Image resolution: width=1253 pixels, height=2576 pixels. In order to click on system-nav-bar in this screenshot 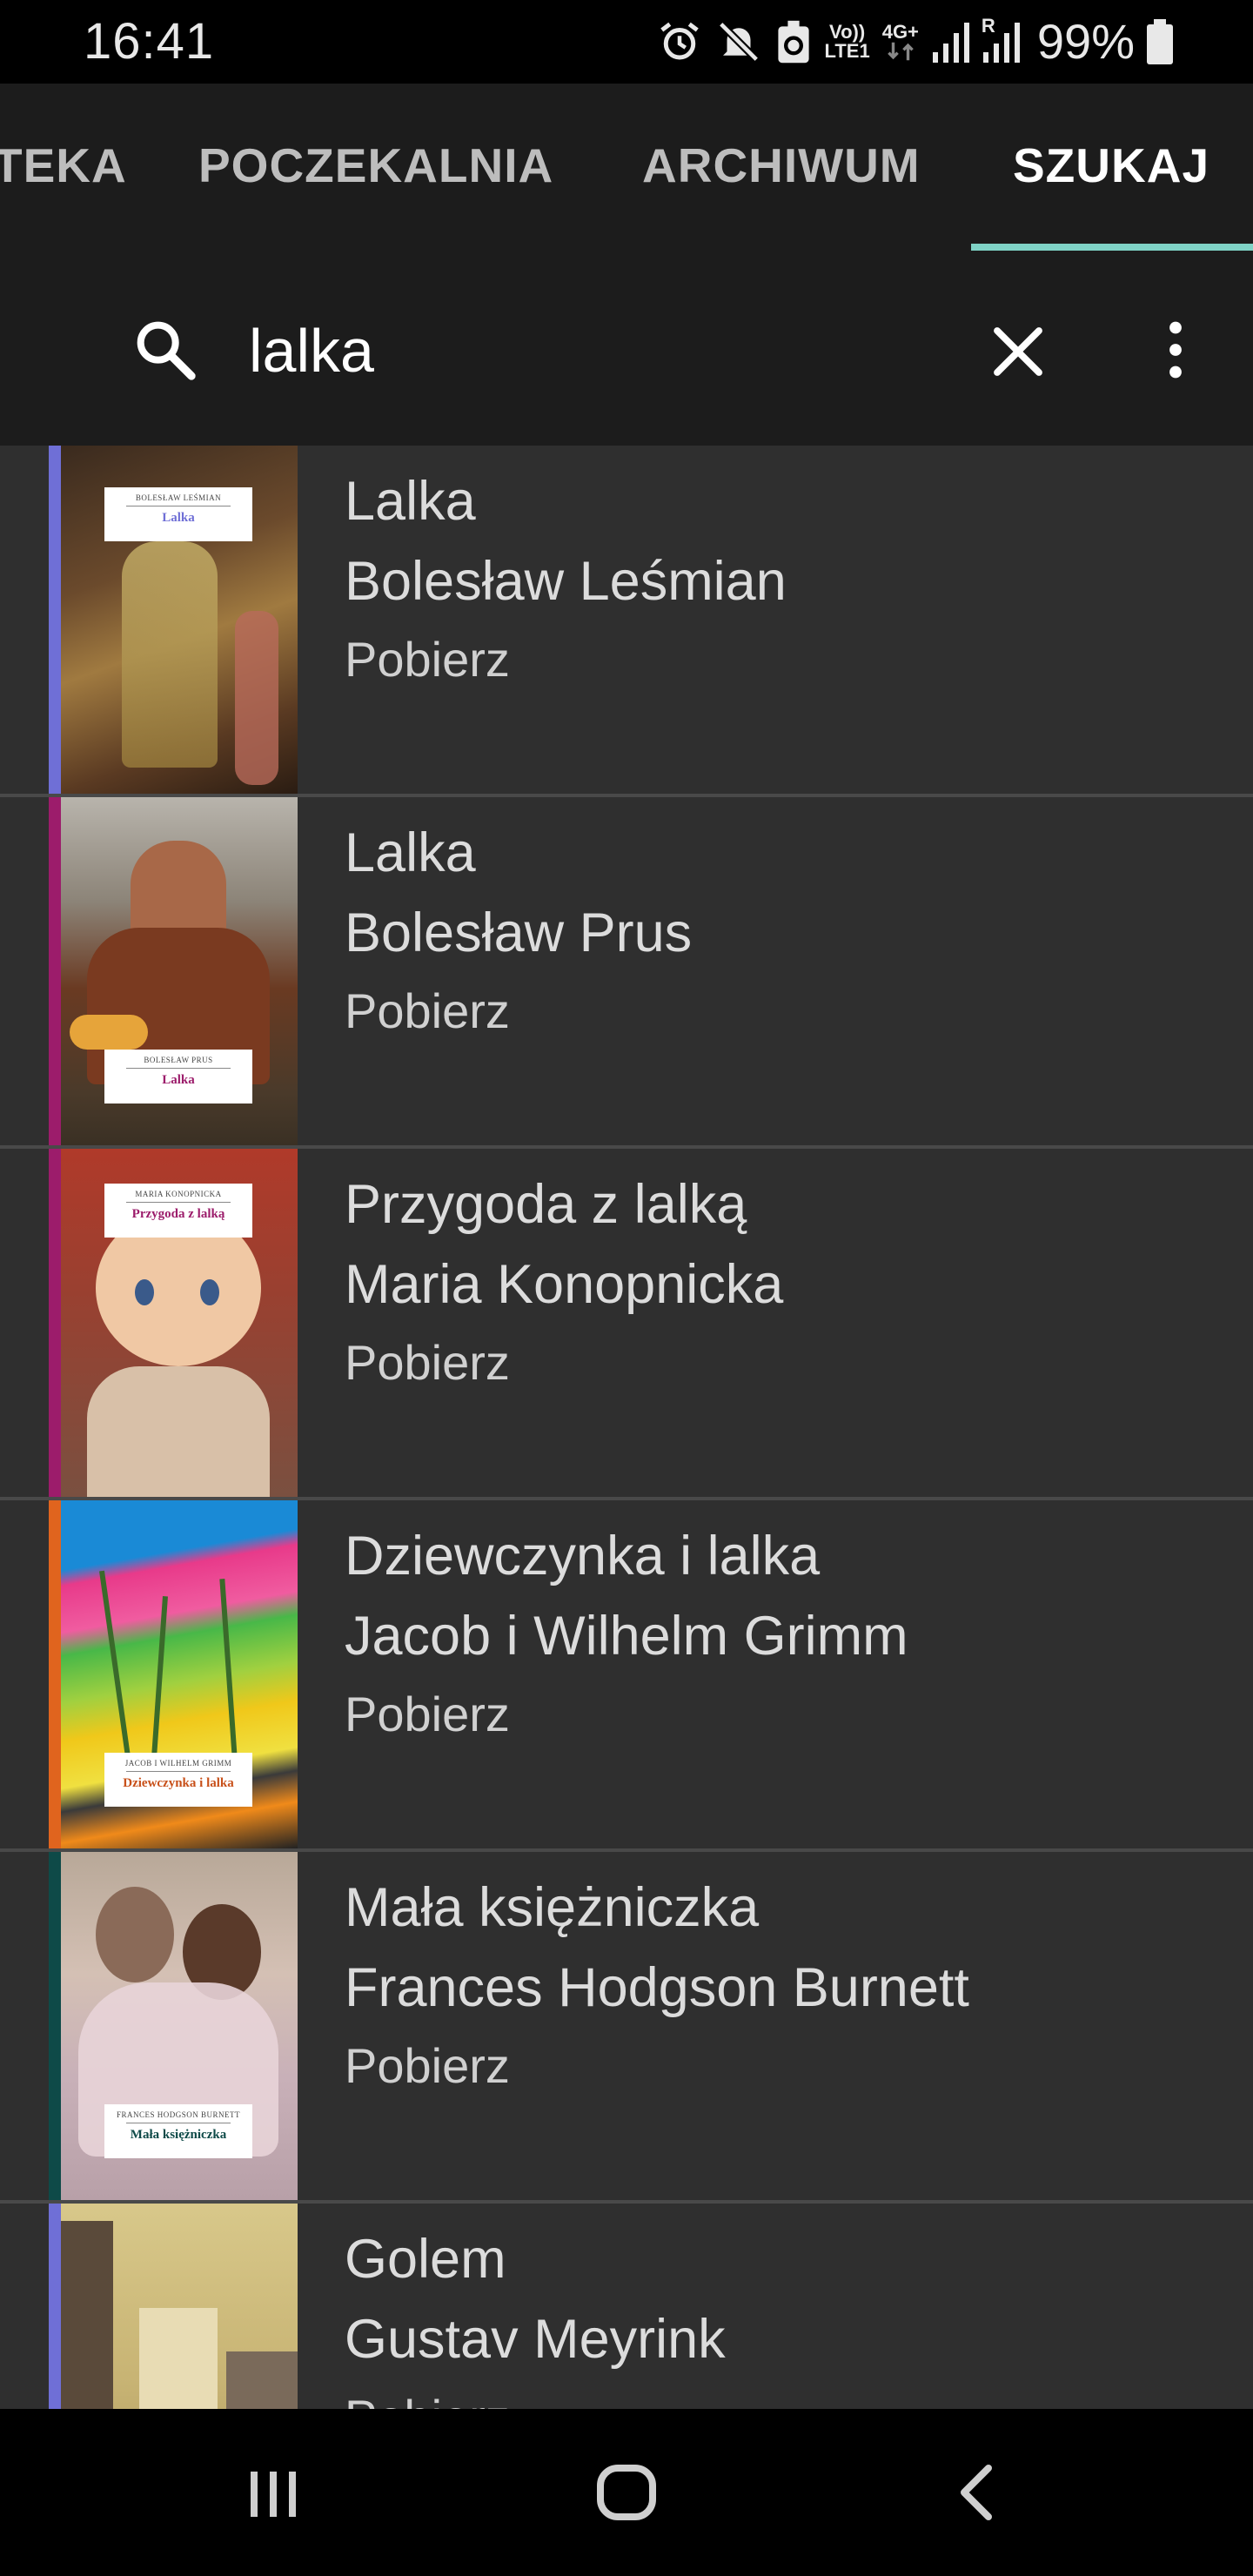, I will do `click(626, 2492)`.